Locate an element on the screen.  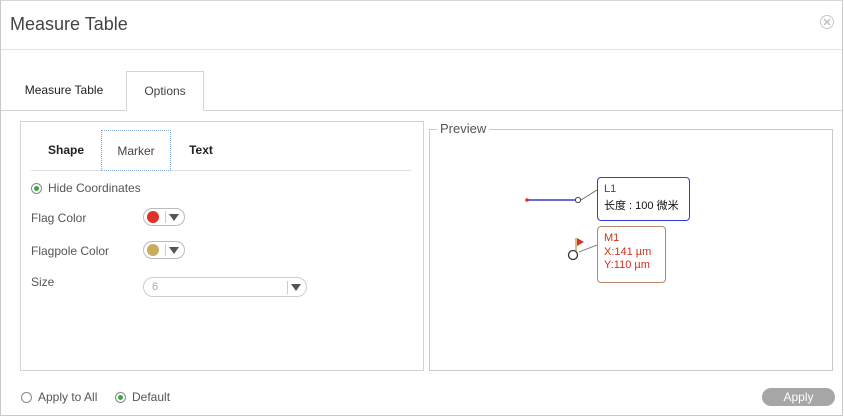
line-end-point is located at coordinates (578, 200).